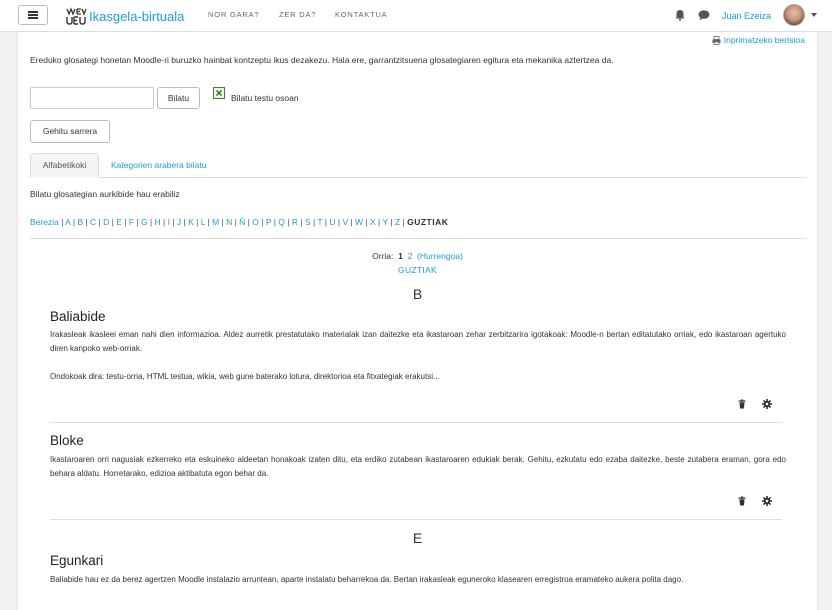 The image size is (832, 610). I want to click on pager-current-page: 1, so click(400, 256).